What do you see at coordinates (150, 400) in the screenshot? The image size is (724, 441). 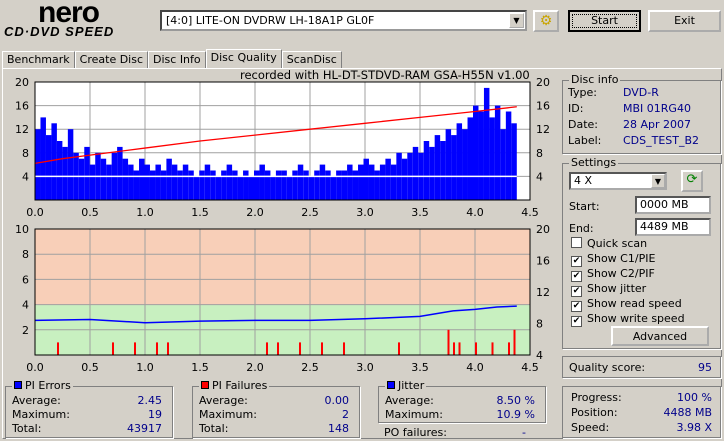 I see `pi-errors-average: 2.45` at bounding box center [150, 400].